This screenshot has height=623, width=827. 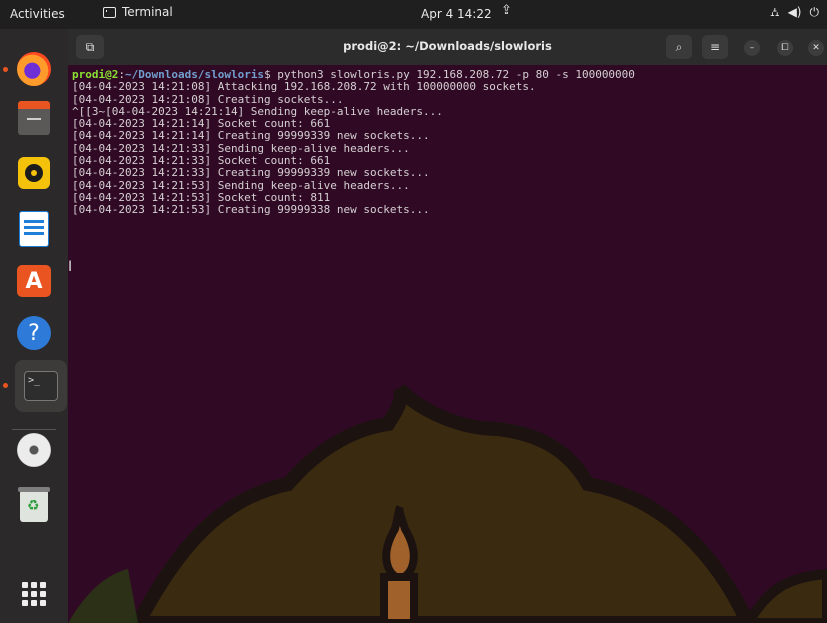 I want to click on firefox-launcher, so click(x=34, y=69).